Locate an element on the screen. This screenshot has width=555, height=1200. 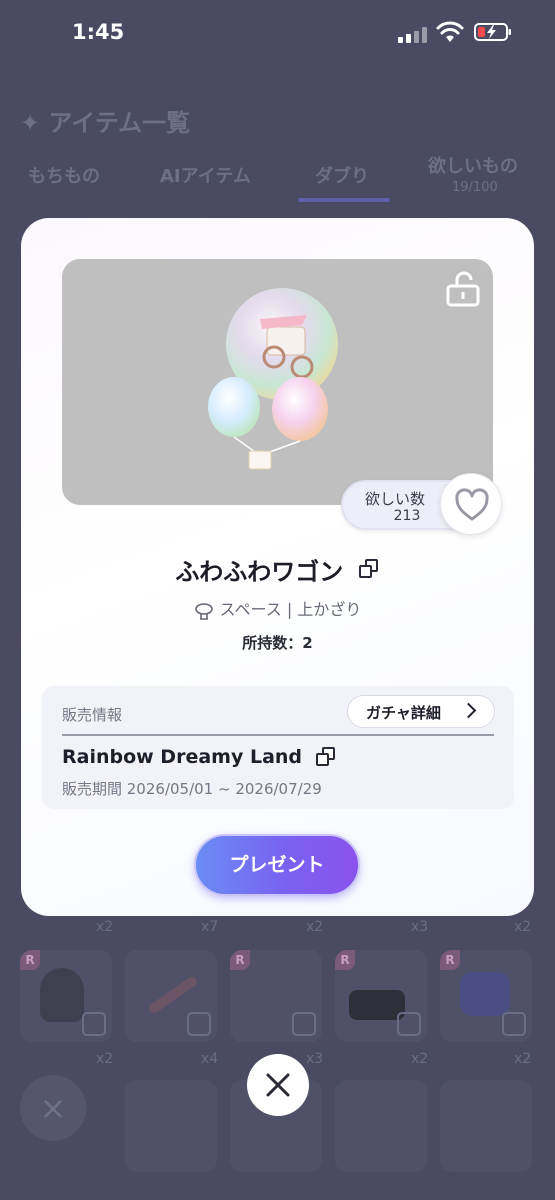
tab-indicator is located at coordinates (344, 200).